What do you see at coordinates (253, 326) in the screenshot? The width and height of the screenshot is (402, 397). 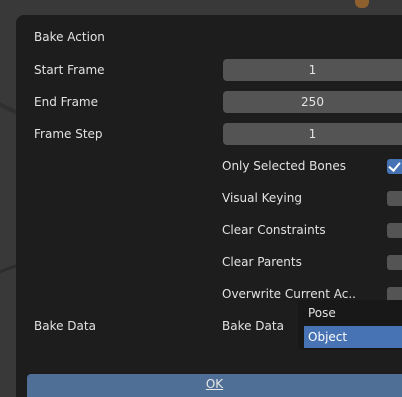 I see `bake-data-field-label: Bake Data` at bounding box center [253, 326].